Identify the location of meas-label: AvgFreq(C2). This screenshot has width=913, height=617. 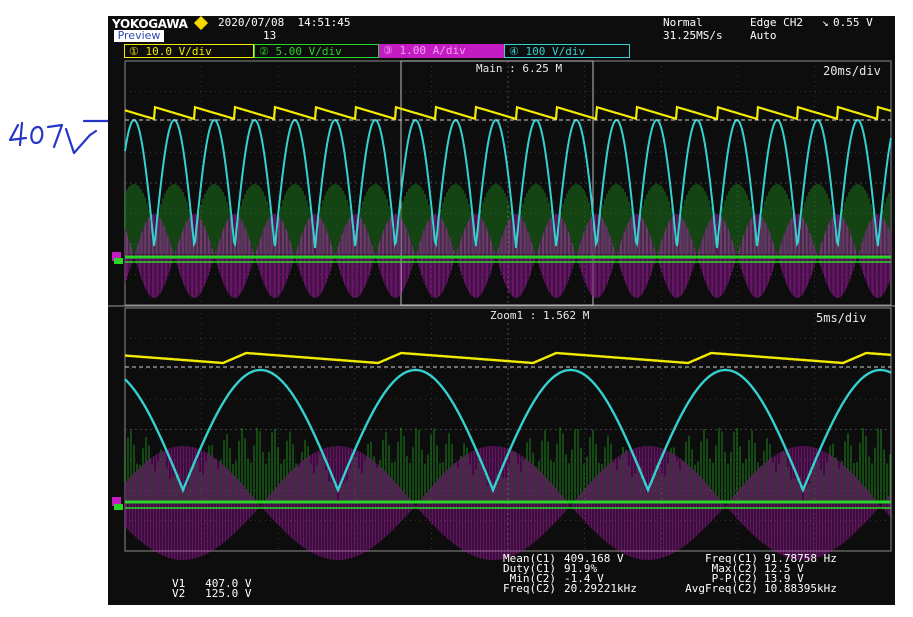
(721, 588).